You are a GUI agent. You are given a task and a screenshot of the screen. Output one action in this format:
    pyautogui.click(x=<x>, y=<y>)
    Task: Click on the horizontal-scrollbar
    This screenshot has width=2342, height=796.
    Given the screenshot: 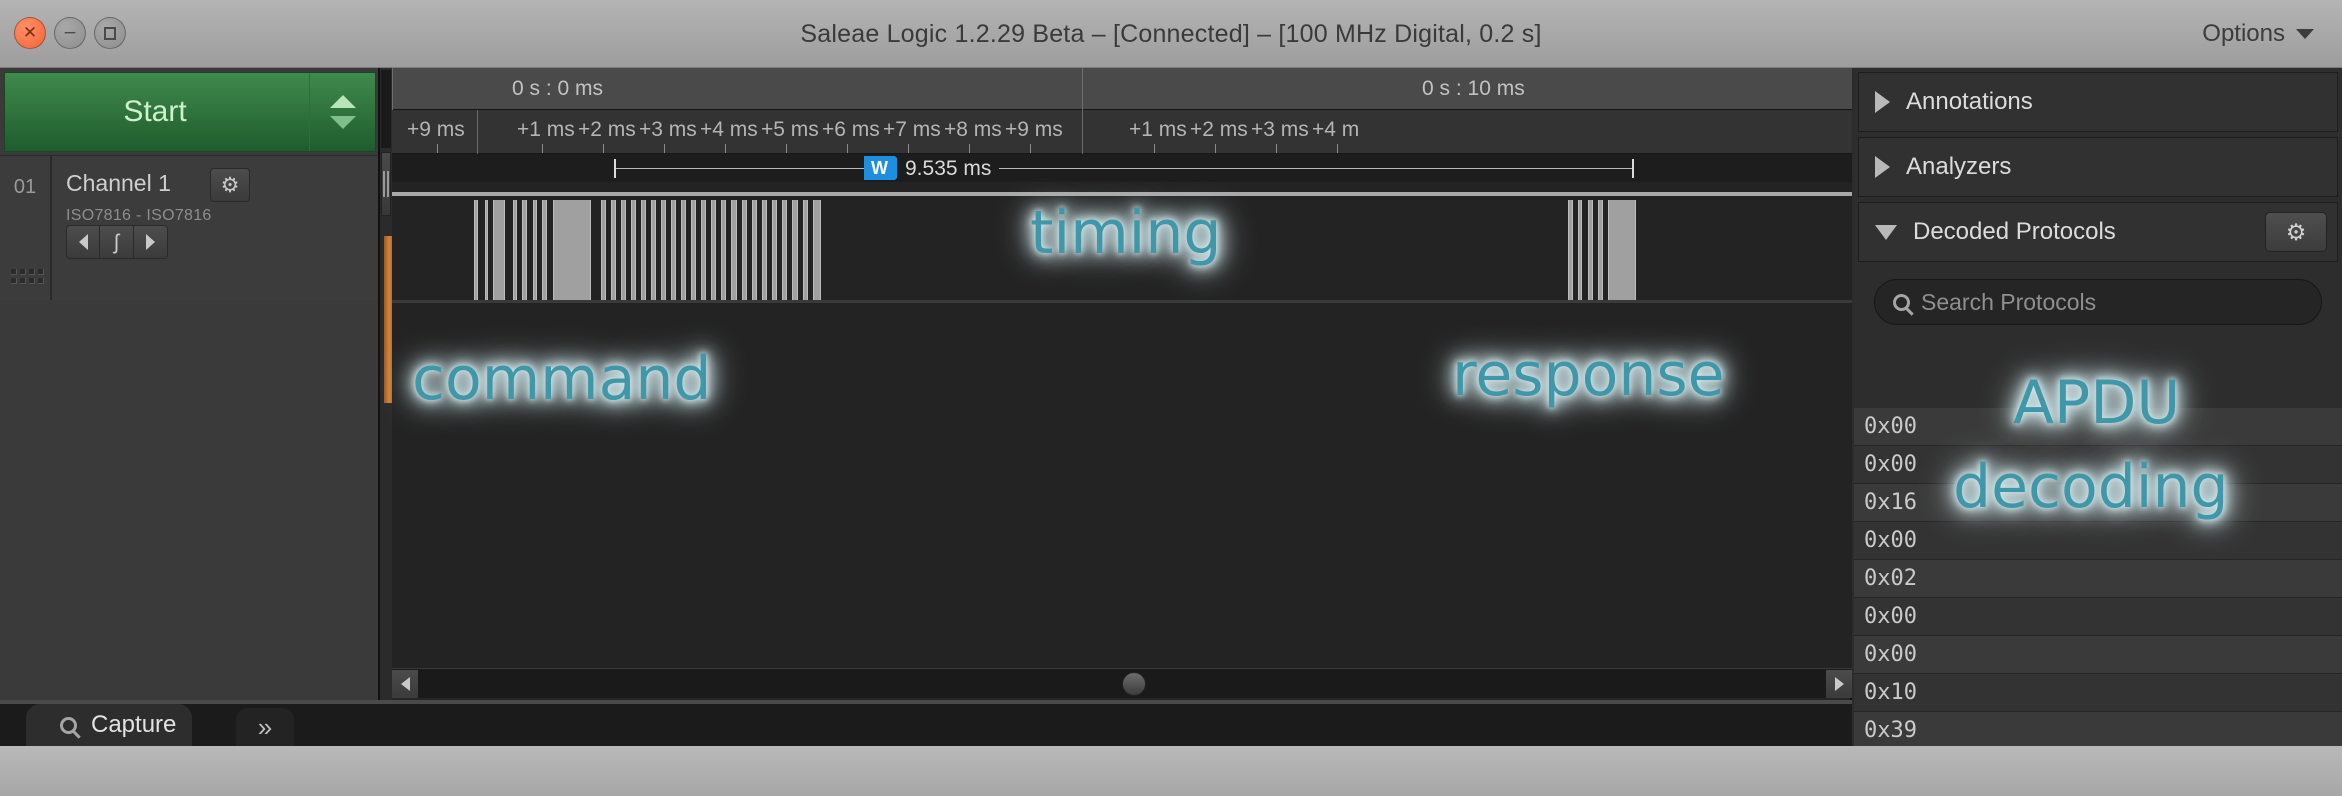 What is the action you would take?
    pyautogui.click(x=1122, y=683)
    